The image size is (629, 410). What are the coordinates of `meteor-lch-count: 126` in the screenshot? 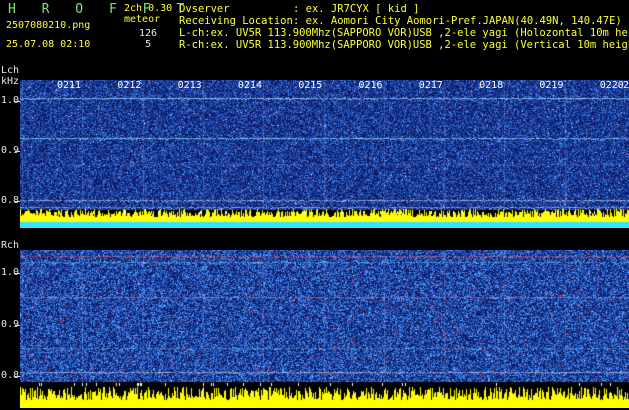 It's located at (147, 33).